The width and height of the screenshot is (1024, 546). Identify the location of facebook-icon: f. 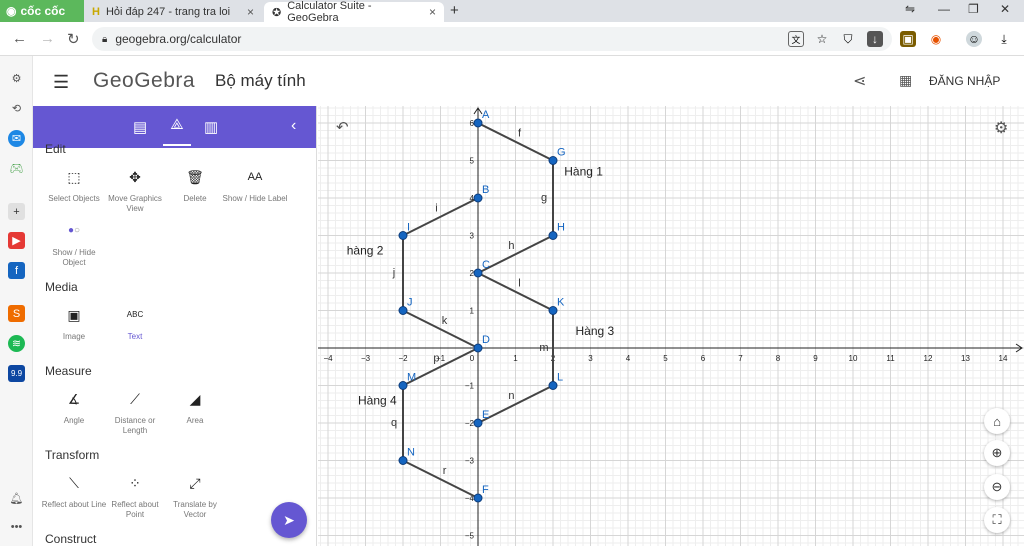
(16, 270).